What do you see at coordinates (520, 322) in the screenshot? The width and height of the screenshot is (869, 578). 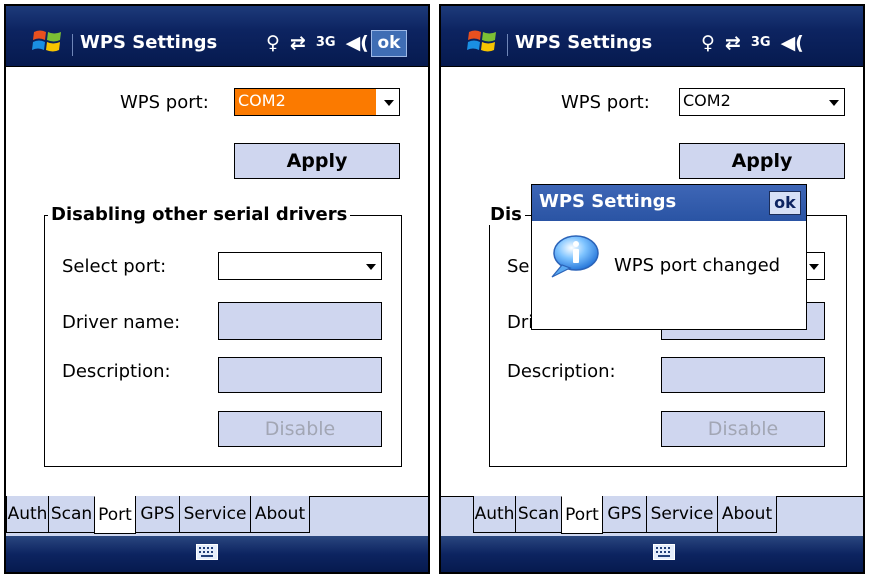 I see `driver-name-label: Dri` at bounding box center [520, 322].